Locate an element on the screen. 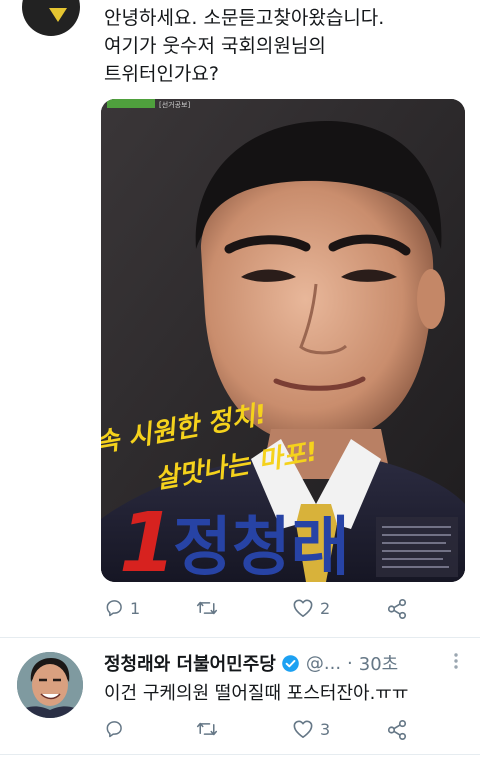 This screenshot has width=480, height=758. reply-header: 정청래와 더불어민주당 @... · 30초 is located at coordinates (251, 663).